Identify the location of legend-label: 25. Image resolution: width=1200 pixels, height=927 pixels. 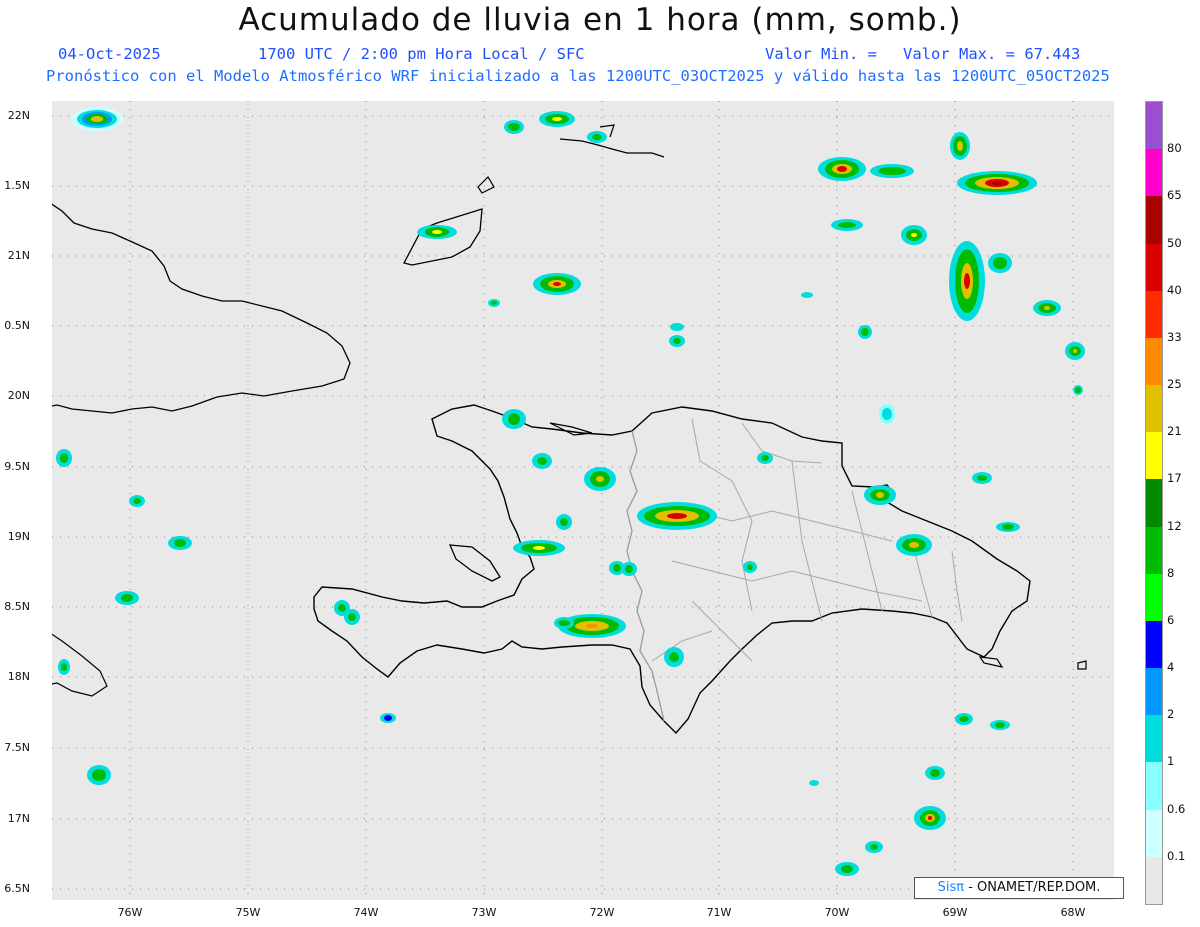
(1174, 384).